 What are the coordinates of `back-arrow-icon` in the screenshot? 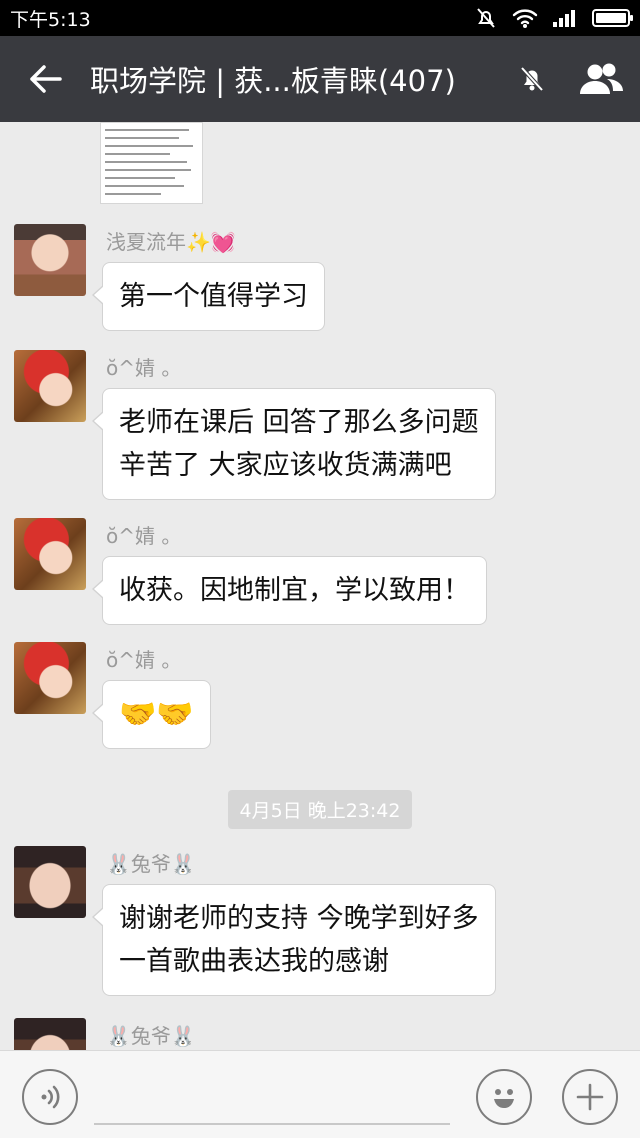 It's located at (46, 79).